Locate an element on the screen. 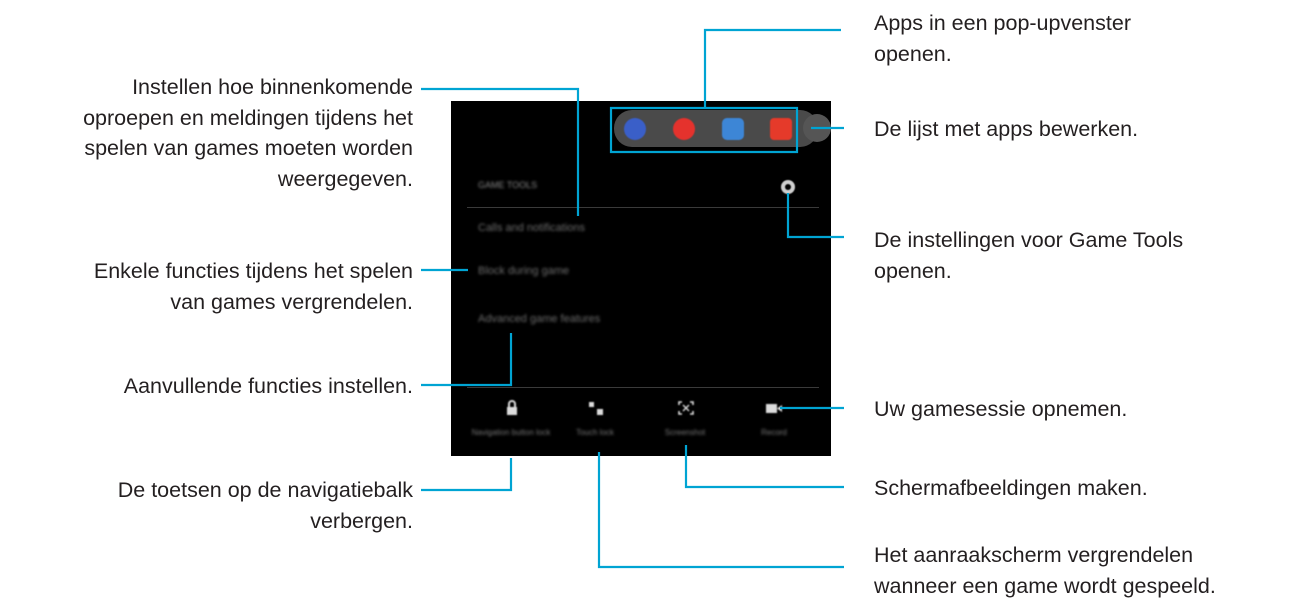 This screenshot has height=609, width=1291. callout-settings: De instellingen voor Game Tools openen. is located at coordinates (1028, 255).